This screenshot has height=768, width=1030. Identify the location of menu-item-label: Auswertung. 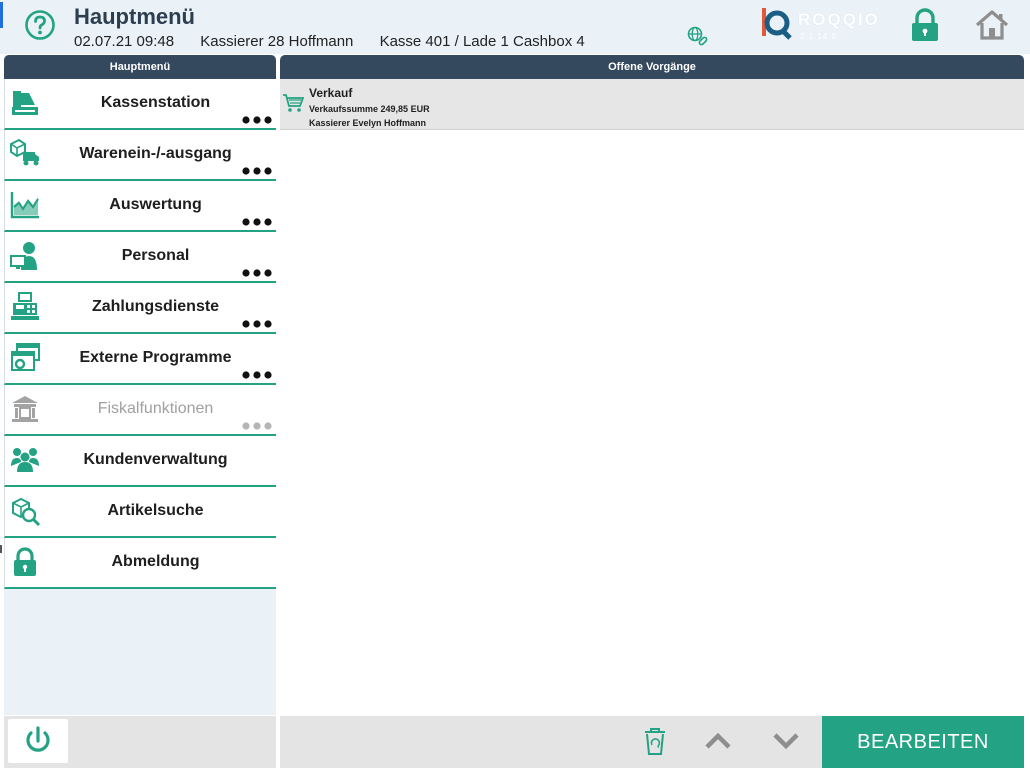
(155, 204).